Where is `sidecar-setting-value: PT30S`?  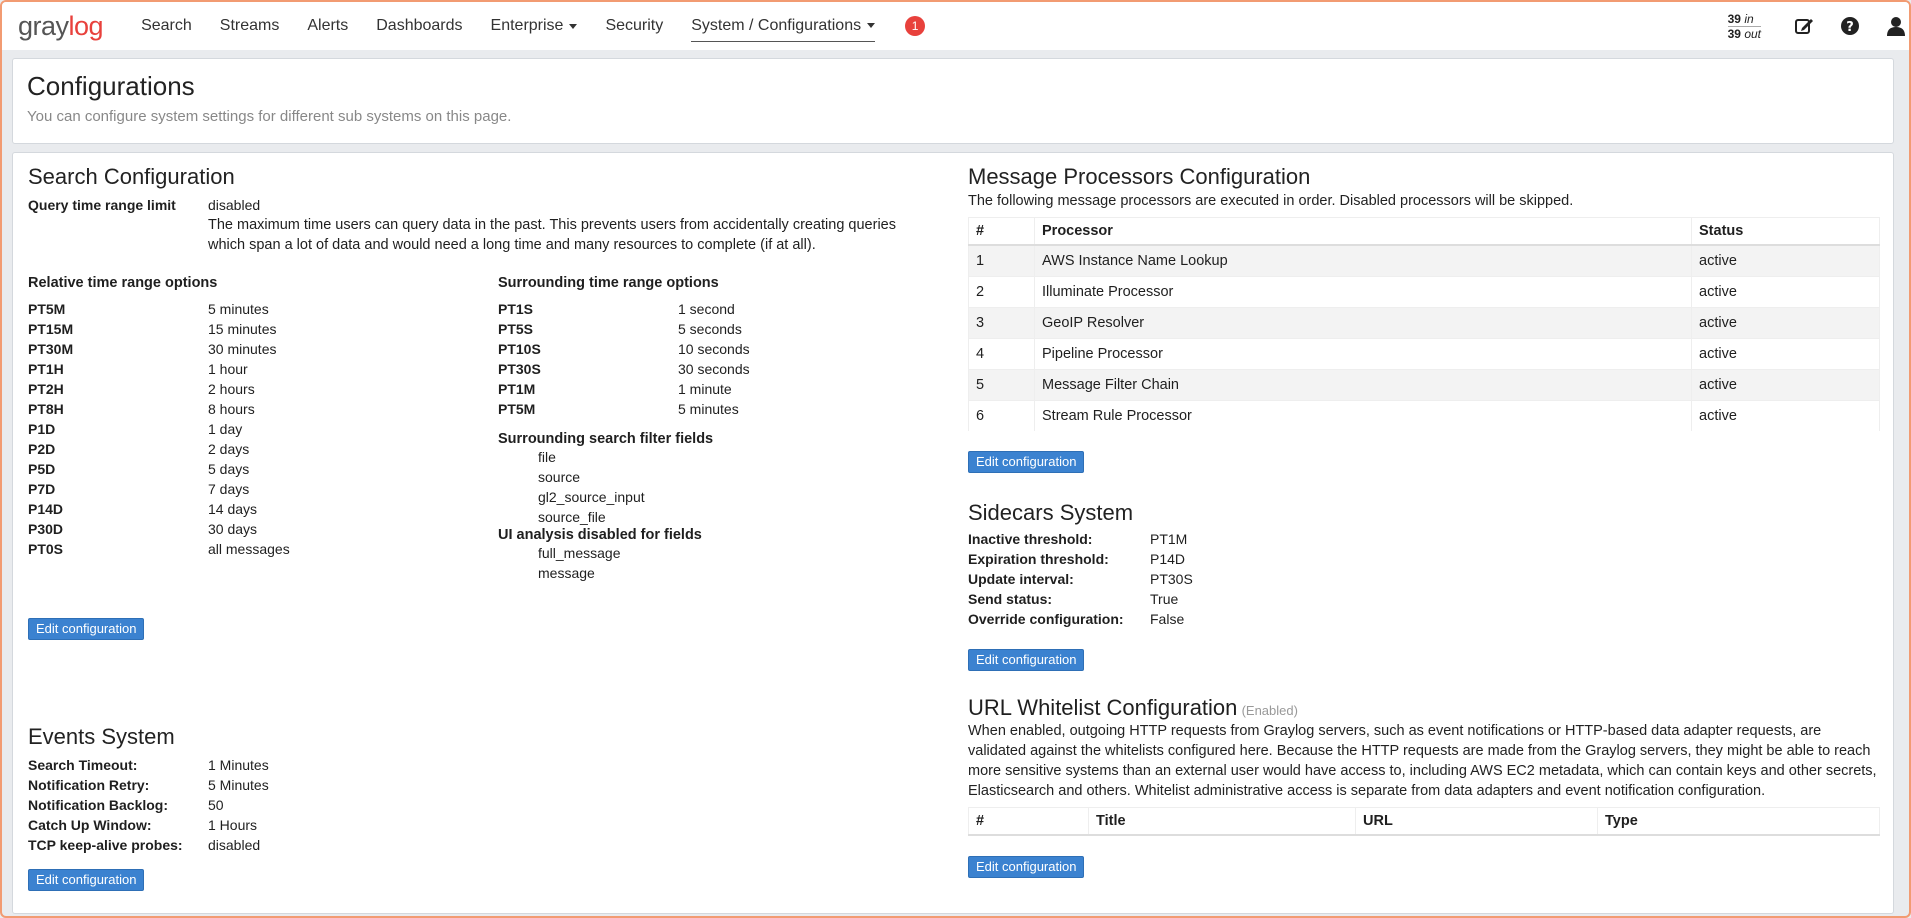
sidecar-setting-value: PT30S is located at coordinates (1171, 579).